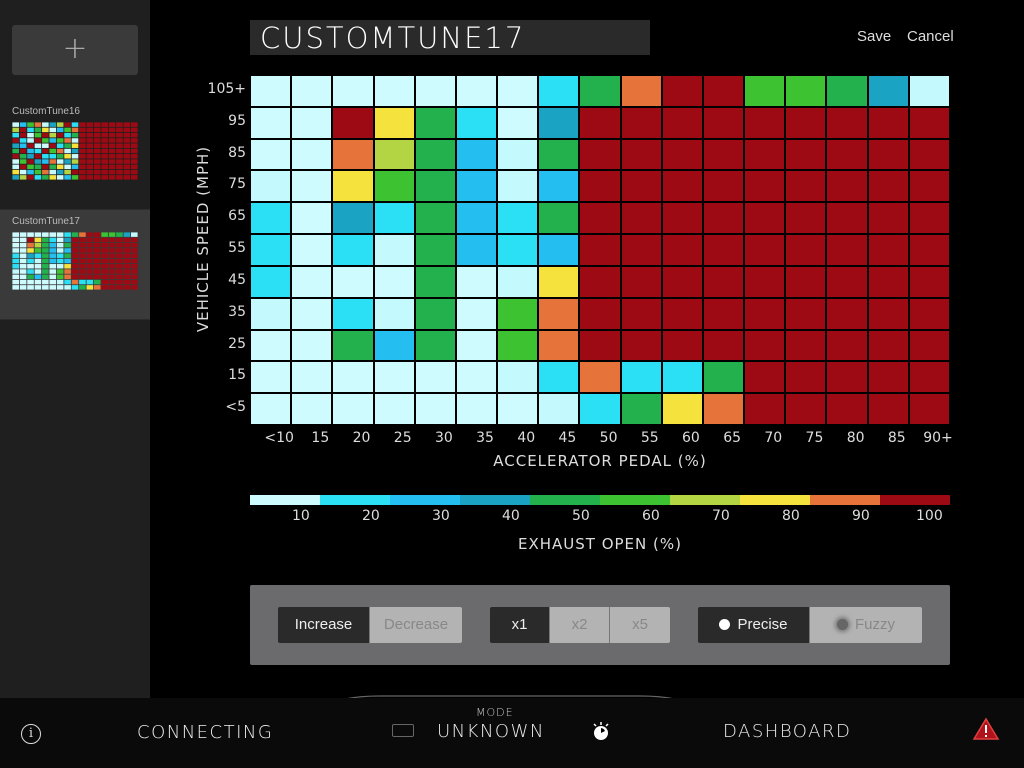 This screenshot has width=1024, height=768. What do you see at coordinates (324, 625) in the screenshot?
I see `increase-button: Increase` at bounding box center [324, 625].